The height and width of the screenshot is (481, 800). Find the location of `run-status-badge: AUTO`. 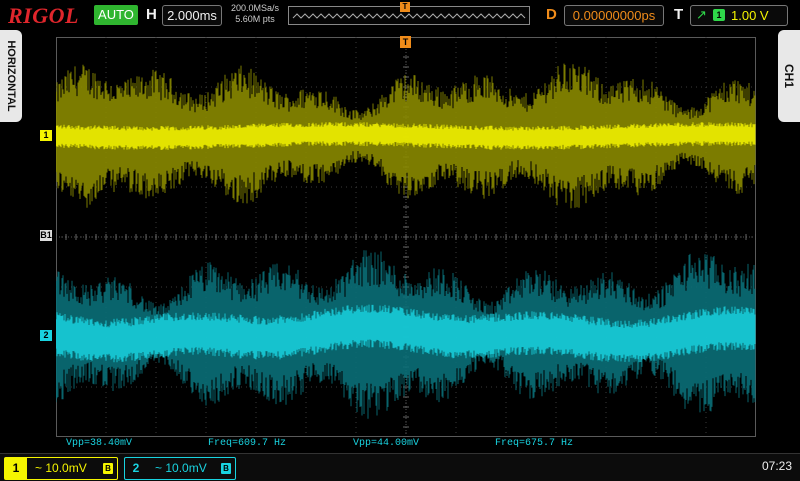

run-status-badge: AUTO is located at coordinates (116, 15).